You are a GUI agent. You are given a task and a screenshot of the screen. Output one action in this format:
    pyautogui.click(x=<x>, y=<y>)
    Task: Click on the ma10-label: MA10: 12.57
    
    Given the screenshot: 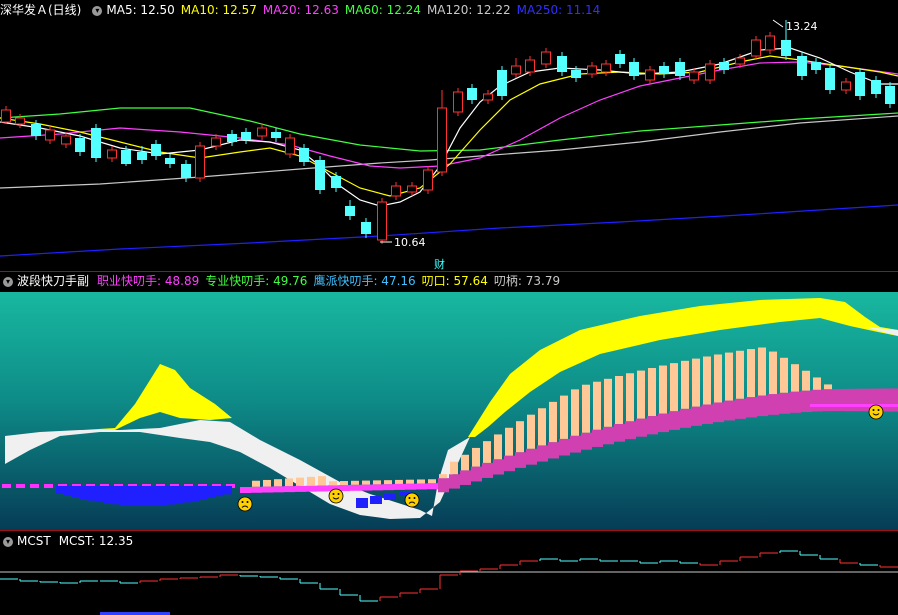 What is the action you would take?
    pyautogui.click(x=218, y=10)
    